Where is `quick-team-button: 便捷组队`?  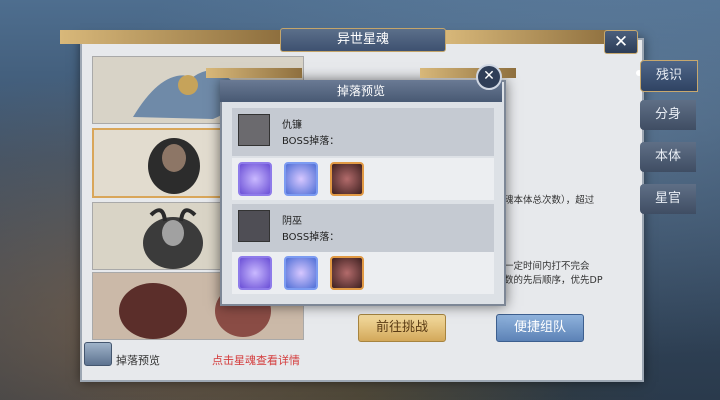
quick-team-button: 便捷组队 is located at coordinates (540, 328).